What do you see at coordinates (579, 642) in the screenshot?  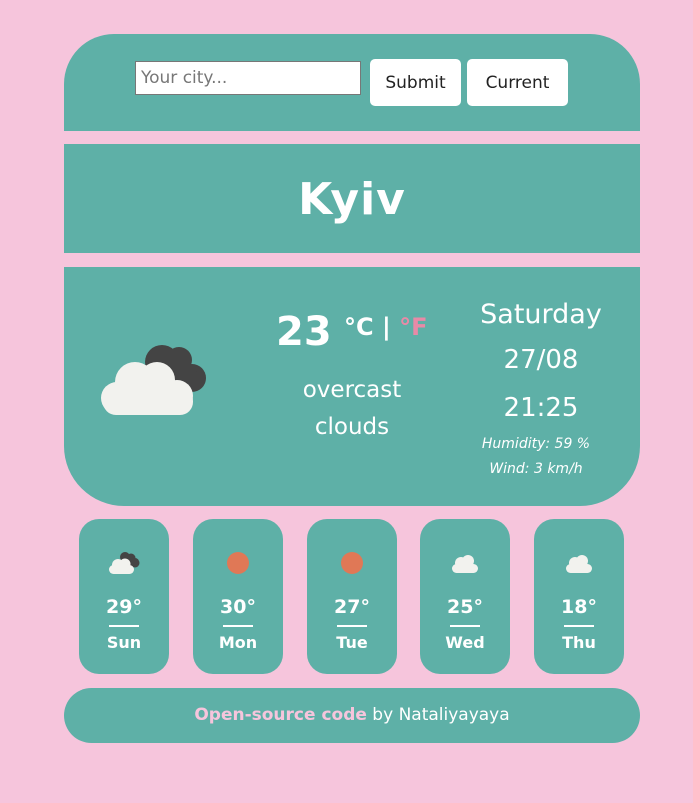 I see `forecast-day: Thu` at bounding box center [579, 642].